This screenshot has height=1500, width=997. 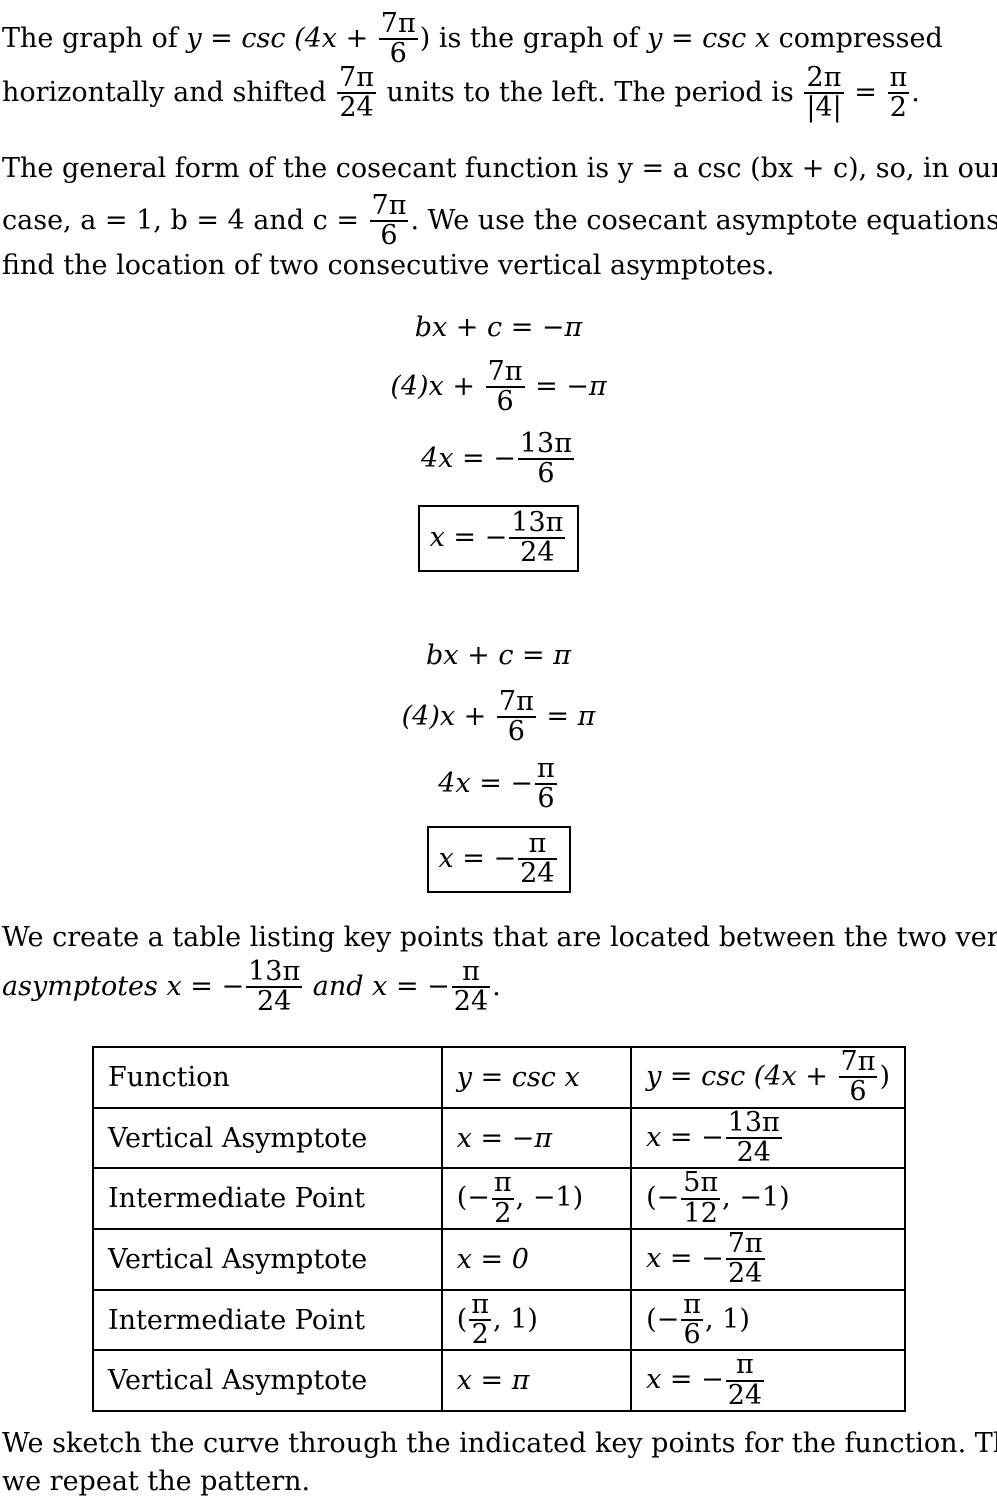 What do you see at coordinates (498, 387) in the screenshot?
I see `deriv1-eq2: (4)x + 7π 6 = −π` at bounding box center [498, 387].